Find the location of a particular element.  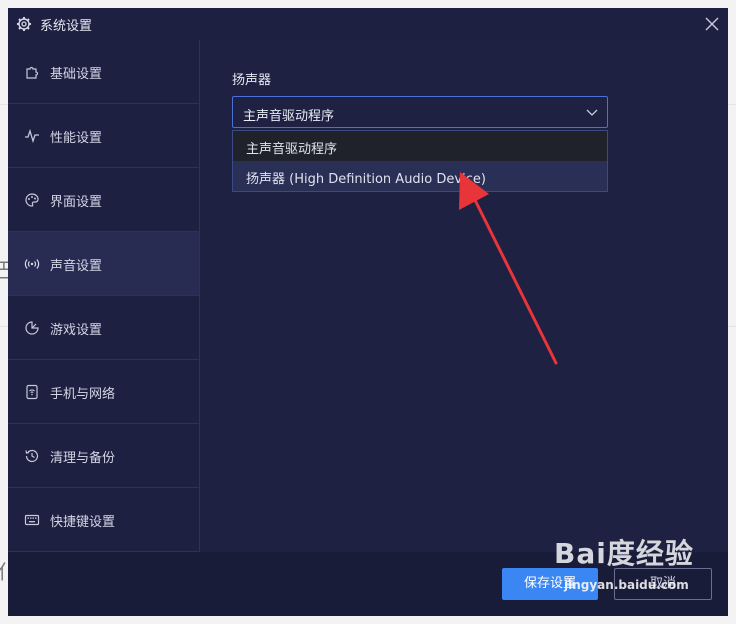

palette-icon is located at coordinates (32, 200).